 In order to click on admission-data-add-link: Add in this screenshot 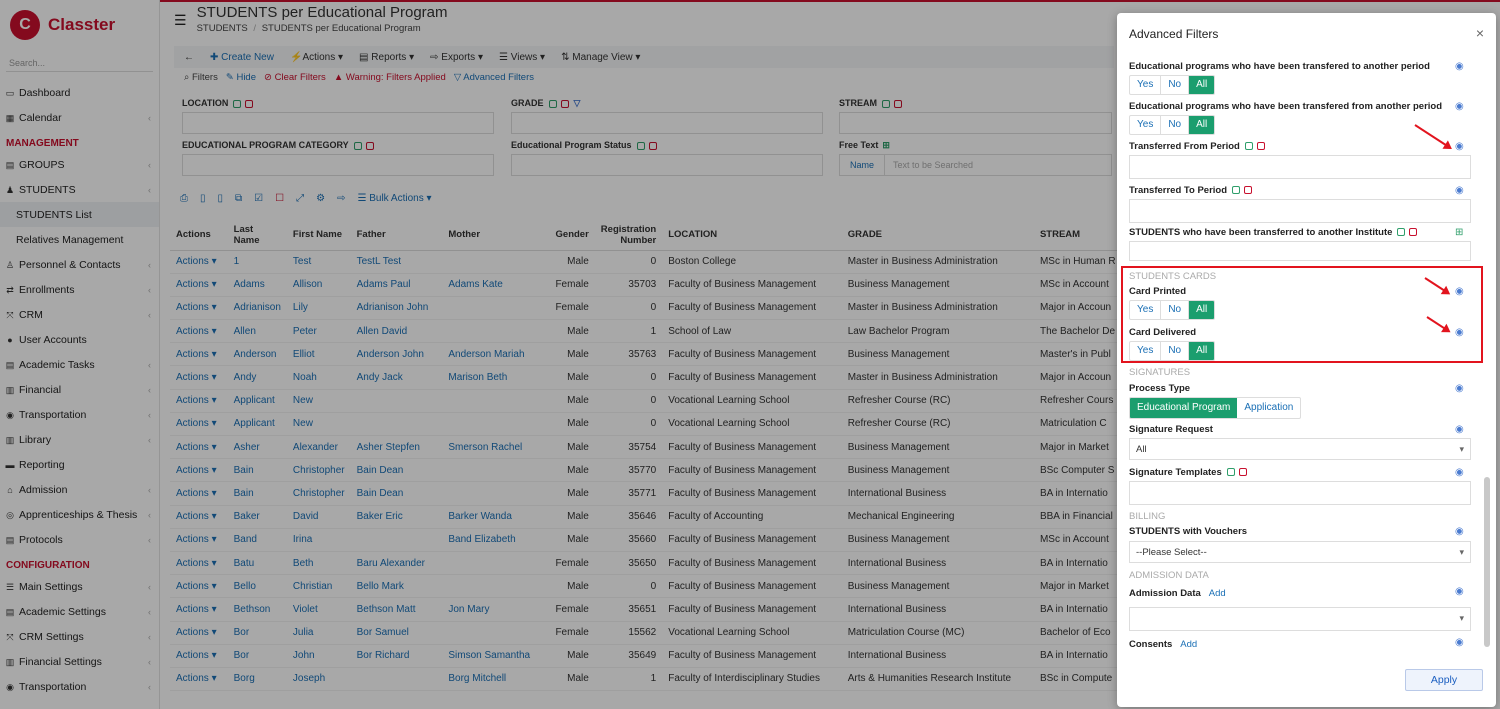, I will do `click(1217, 593)`.